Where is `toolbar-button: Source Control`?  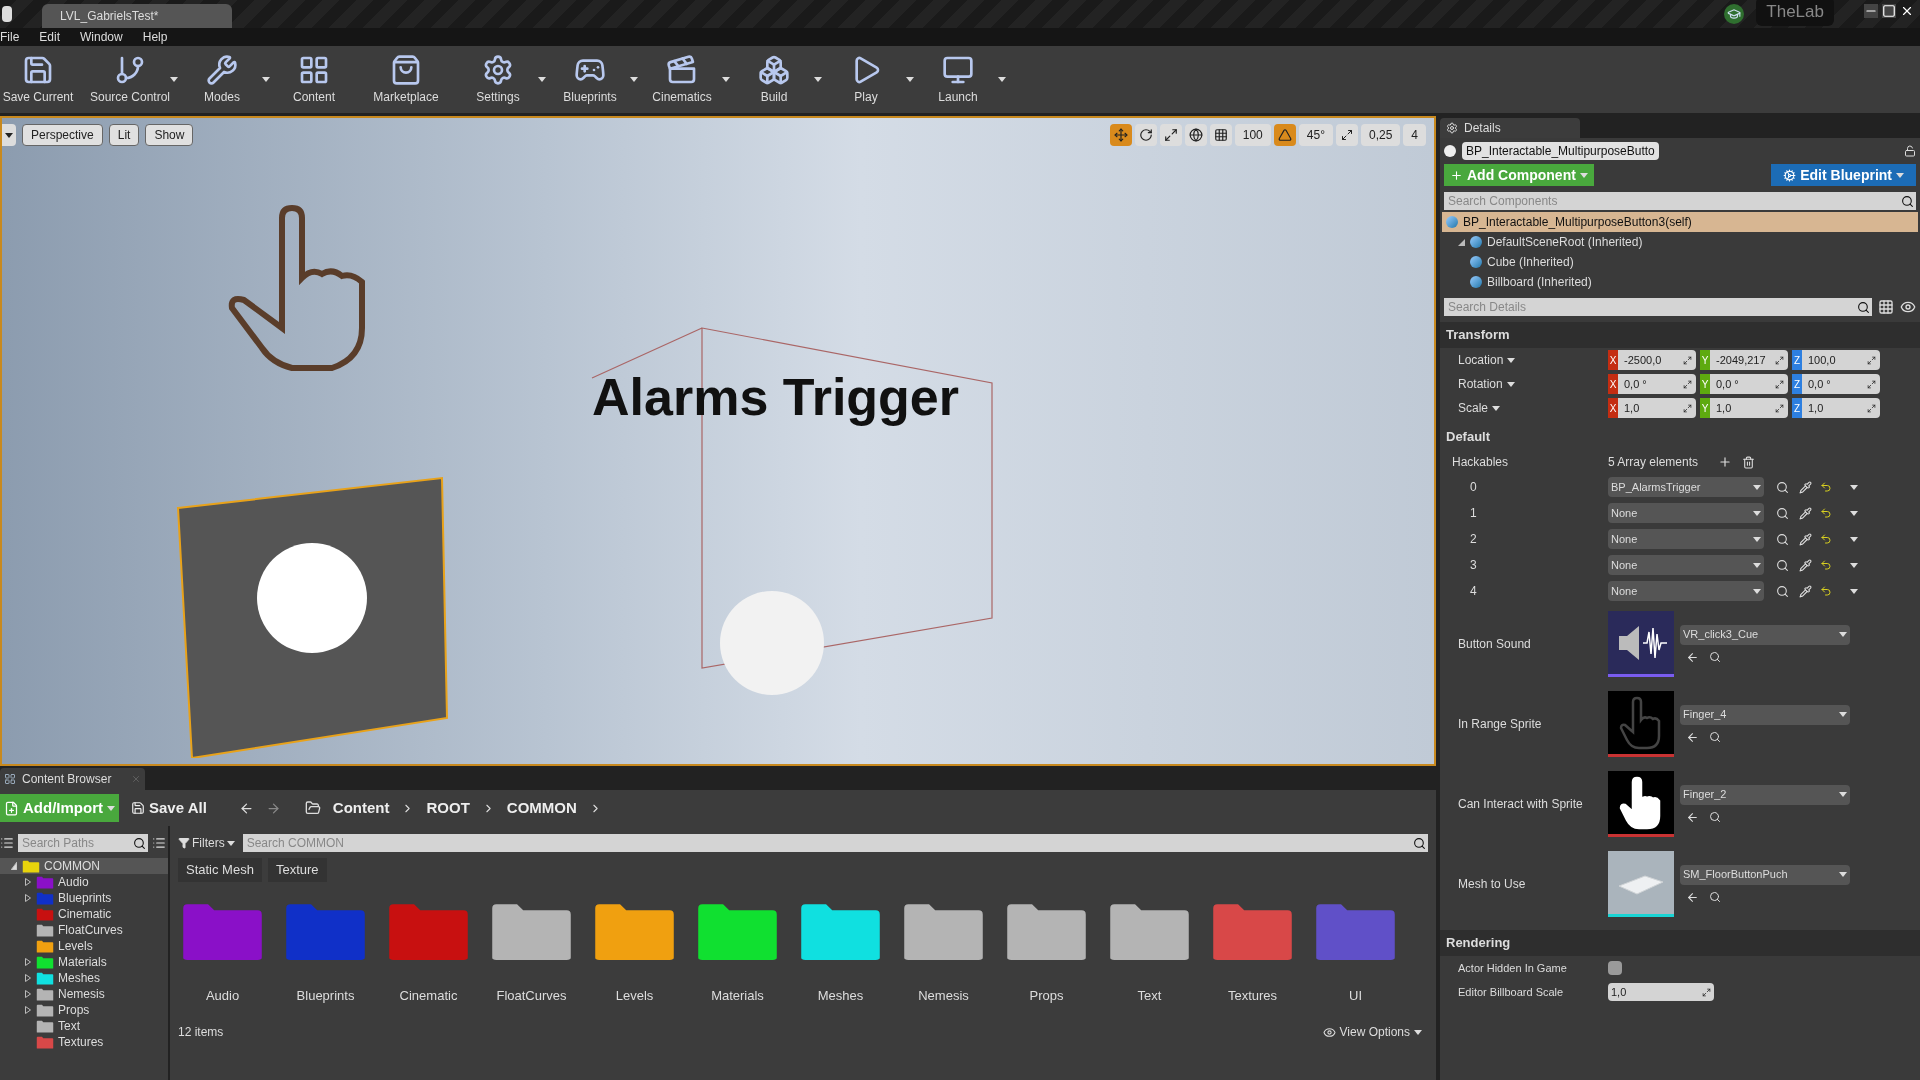
toolbar-button: Source Control is located at coordinates (130, 79).